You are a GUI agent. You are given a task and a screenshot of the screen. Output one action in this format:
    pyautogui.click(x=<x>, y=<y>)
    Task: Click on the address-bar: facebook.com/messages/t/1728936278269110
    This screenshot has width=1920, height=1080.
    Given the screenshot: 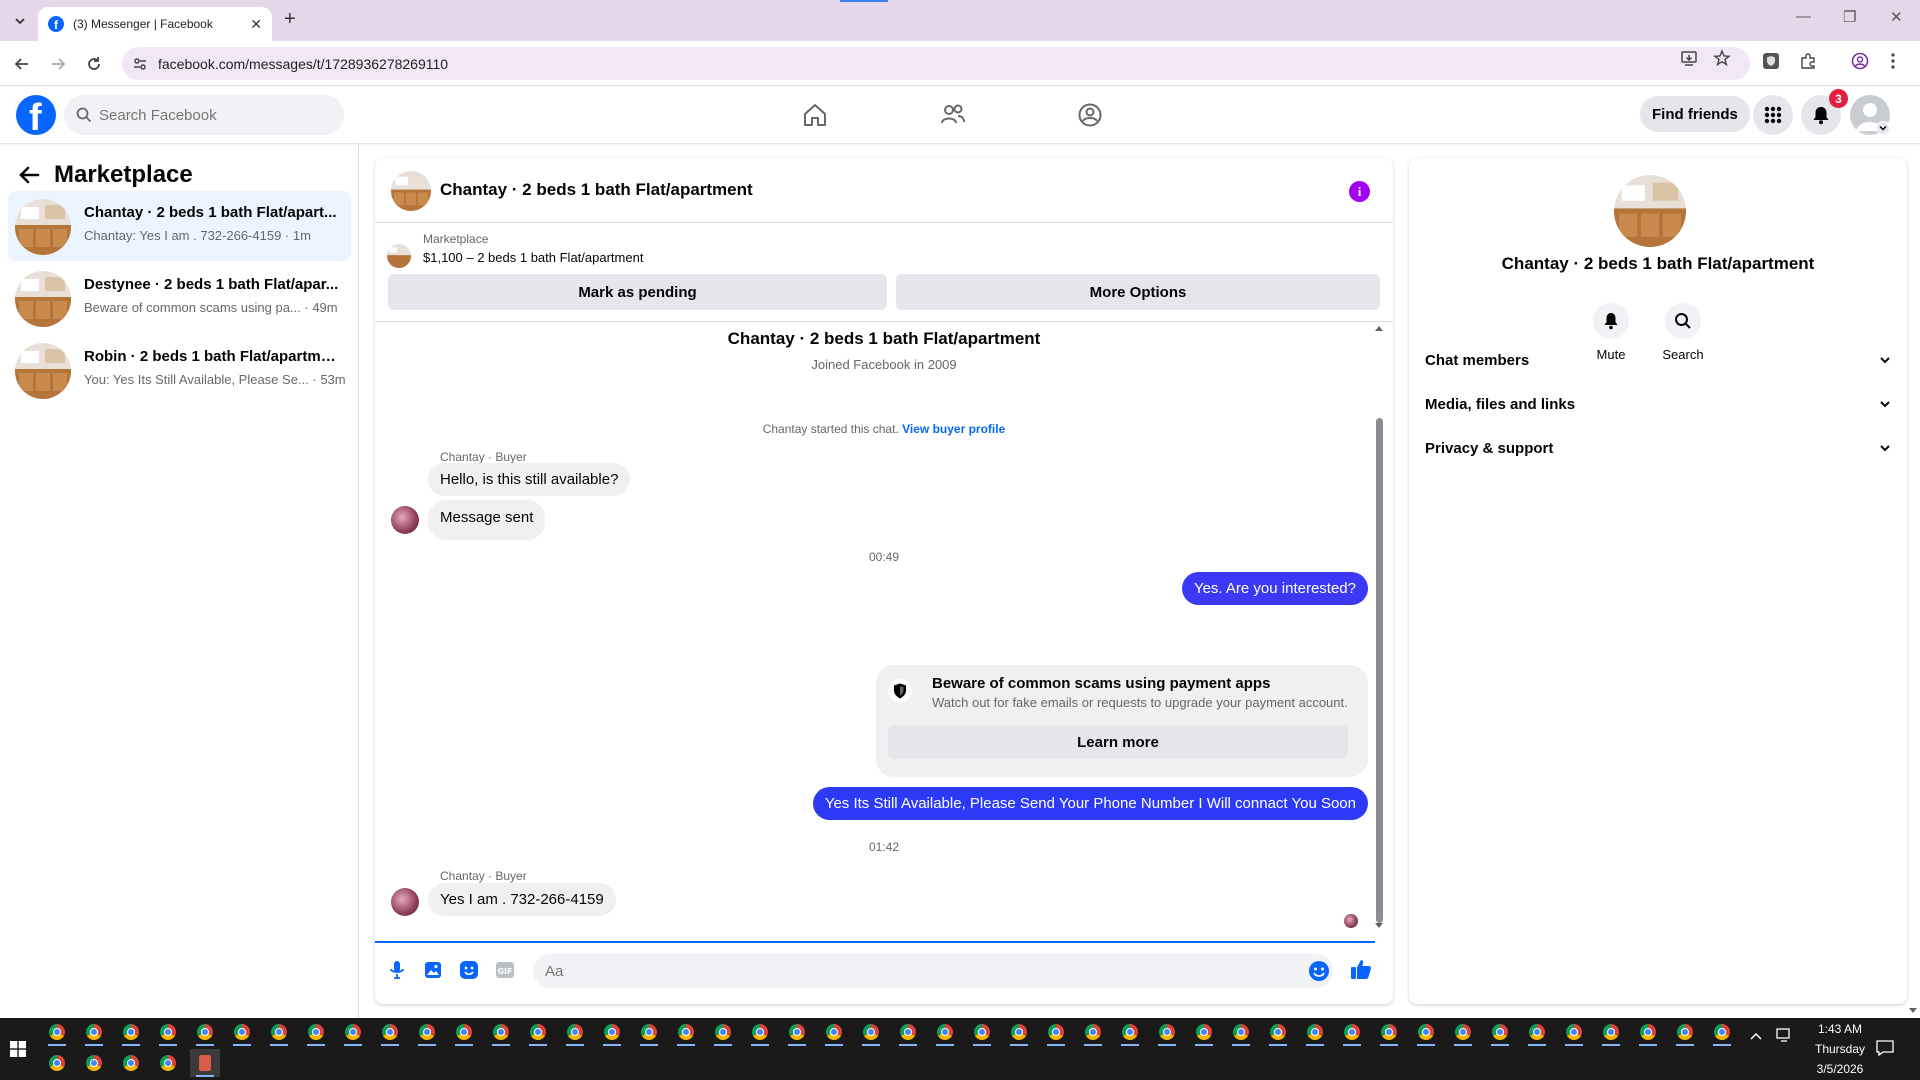 What is the action you would take?
    pyautogui.click(x=936, y=63)
    